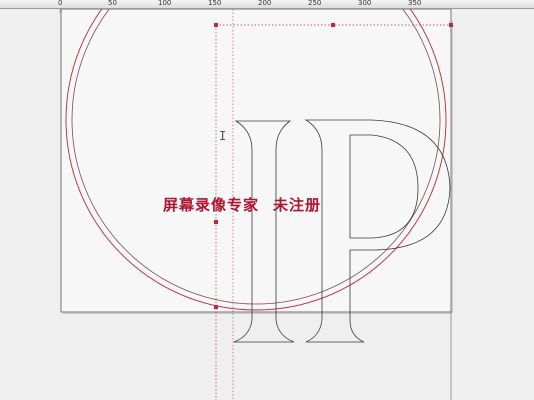 The width and height of the screenshot is (534, 400). I want to click on ruler-label: 100, so click(165, 3).